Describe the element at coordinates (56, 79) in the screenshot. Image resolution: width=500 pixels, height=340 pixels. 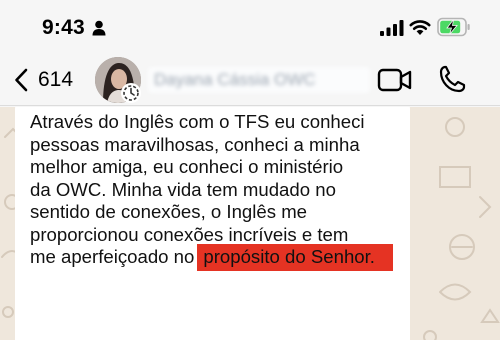
I see `unread-count: 614` at that location.